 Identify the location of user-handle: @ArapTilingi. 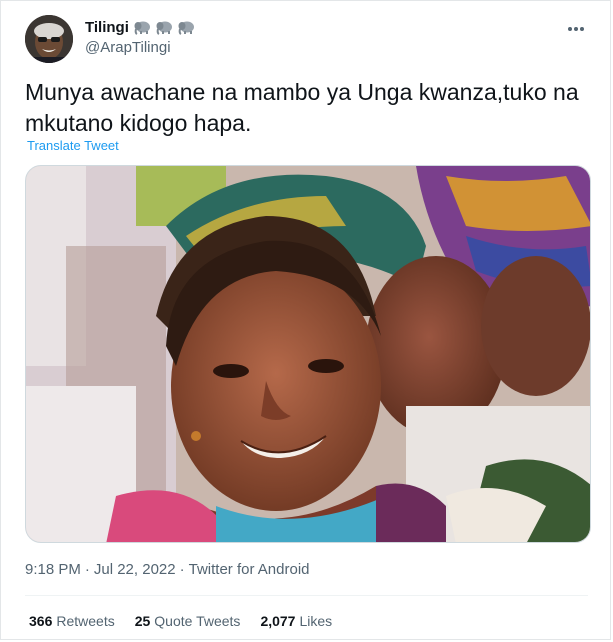
(140, 47).